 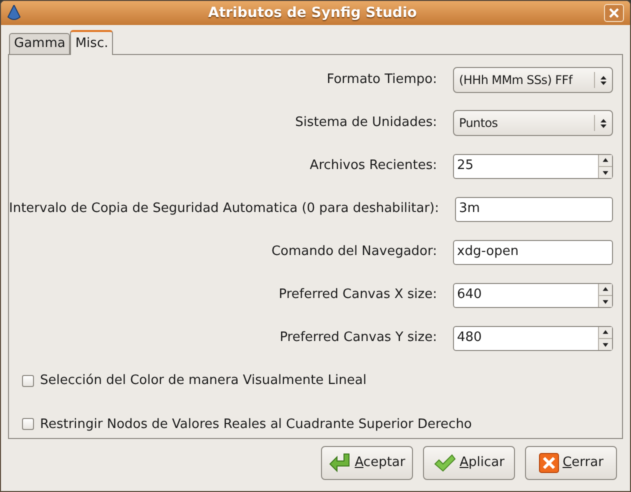 What do you see at coordinates (367, 463) in the screenshot?
I see `dialog-button: Aceptar` at bounding box center [367, 463].